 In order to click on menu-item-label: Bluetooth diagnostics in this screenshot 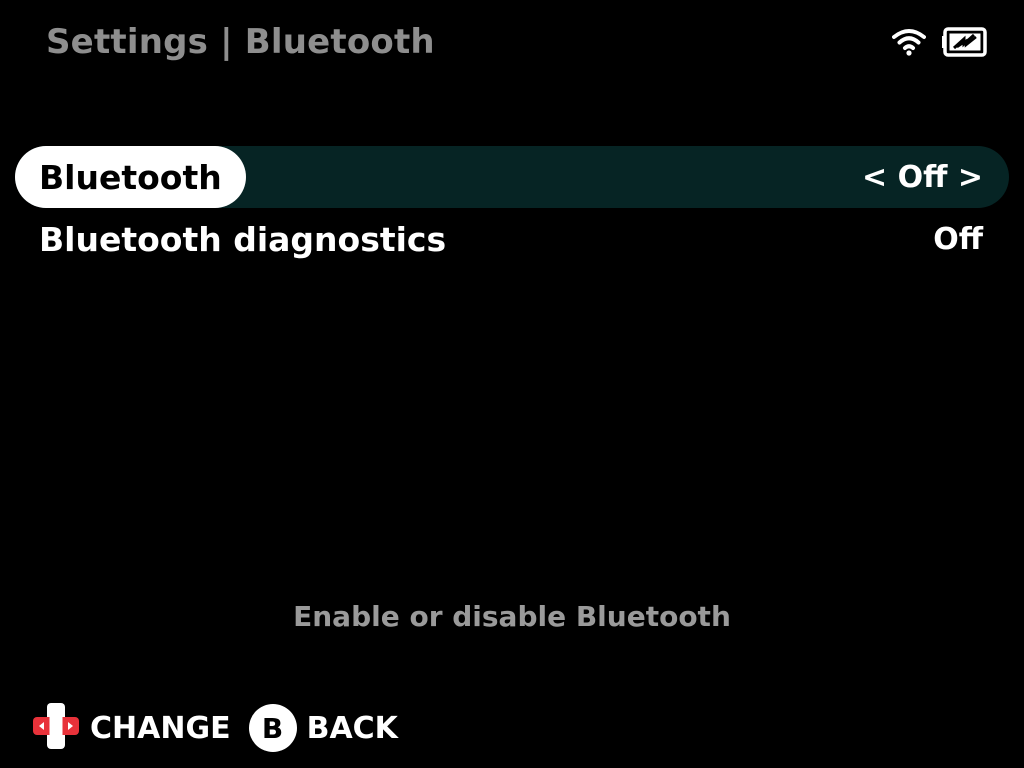, I will do `click(243, 239)`.